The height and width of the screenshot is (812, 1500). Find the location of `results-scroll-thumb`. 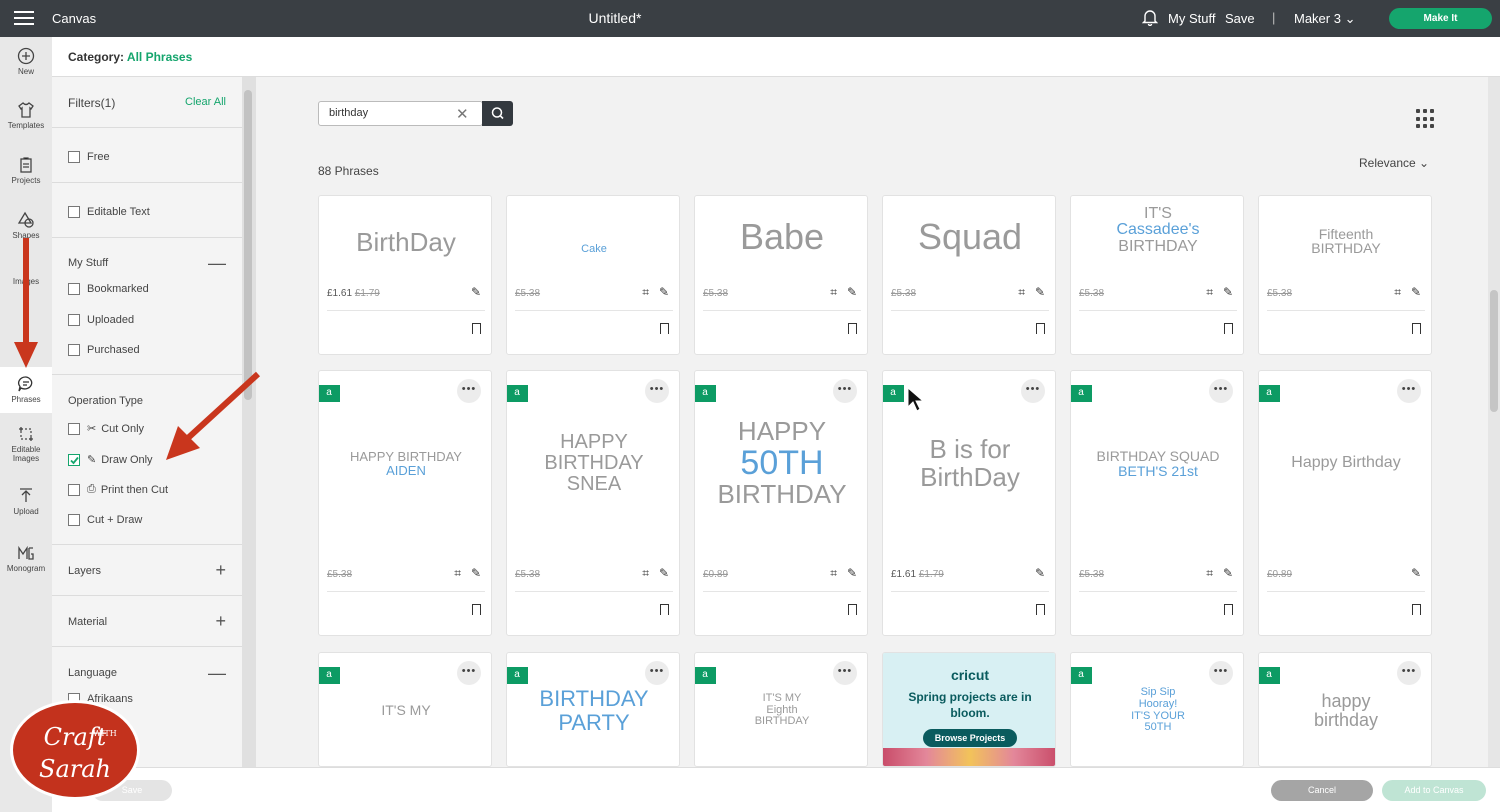

results-scroll-thumb is located at coordinates (1494, 351).